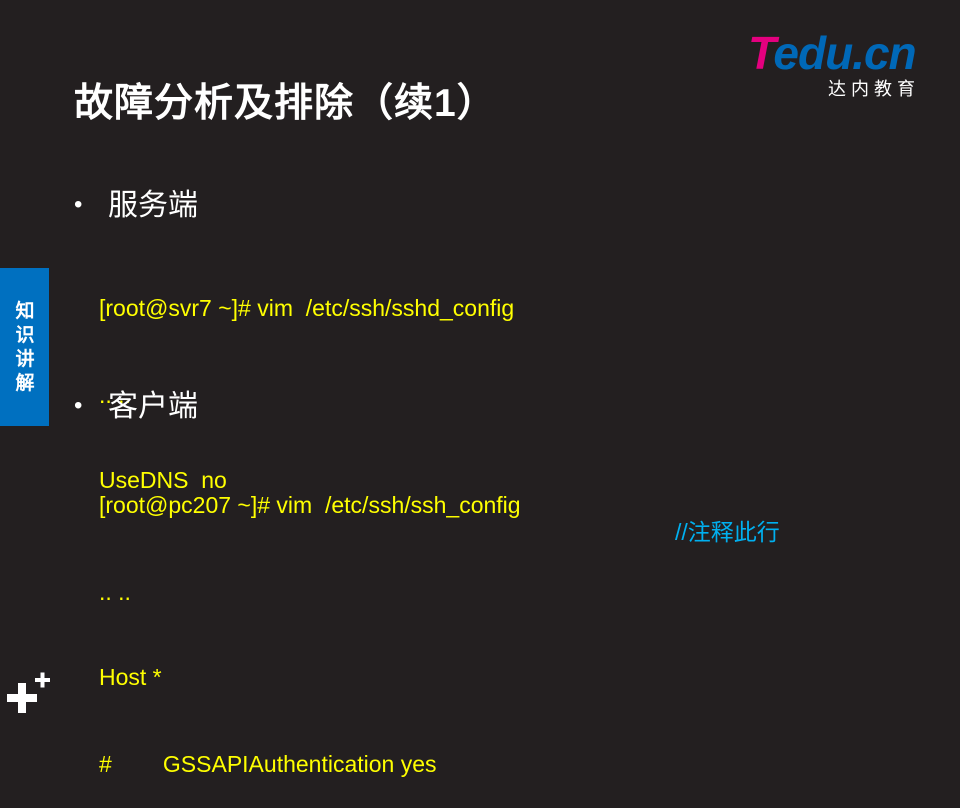  I want to click on code-line: # GSSAPIAuthentication yes, so click(268, 764).